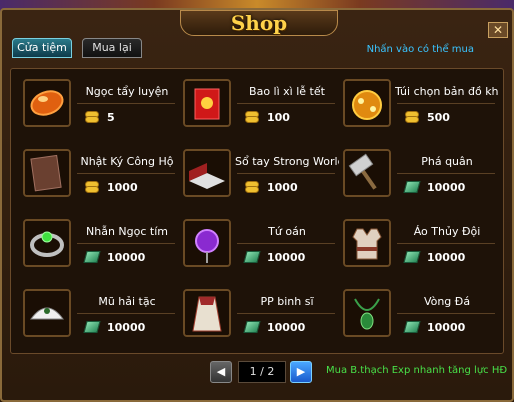 This screenshot has height=402, width=514. What do you see at coordinates (112, 48) in the screenshot?
I see `tab-buyback: Mua lại` at bounding box center [112, 48].